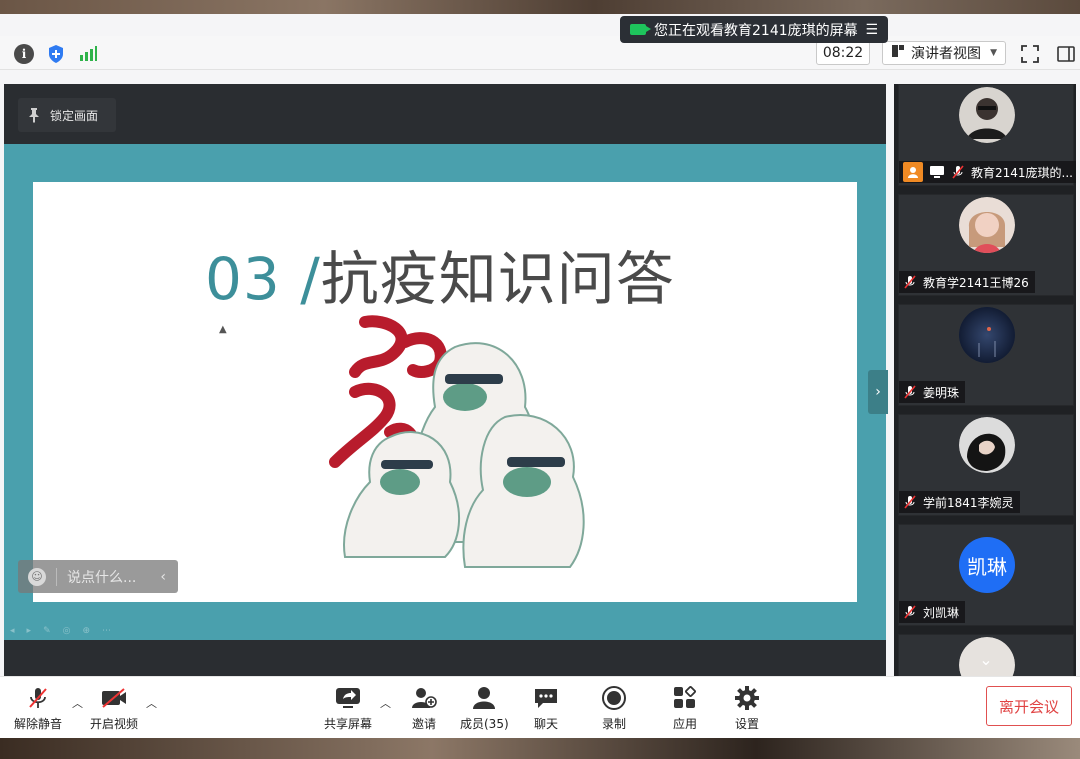 Image resolution: width=1080 pixels, height=759 pixels. I want to click on chat-icon, so click(546, 698).